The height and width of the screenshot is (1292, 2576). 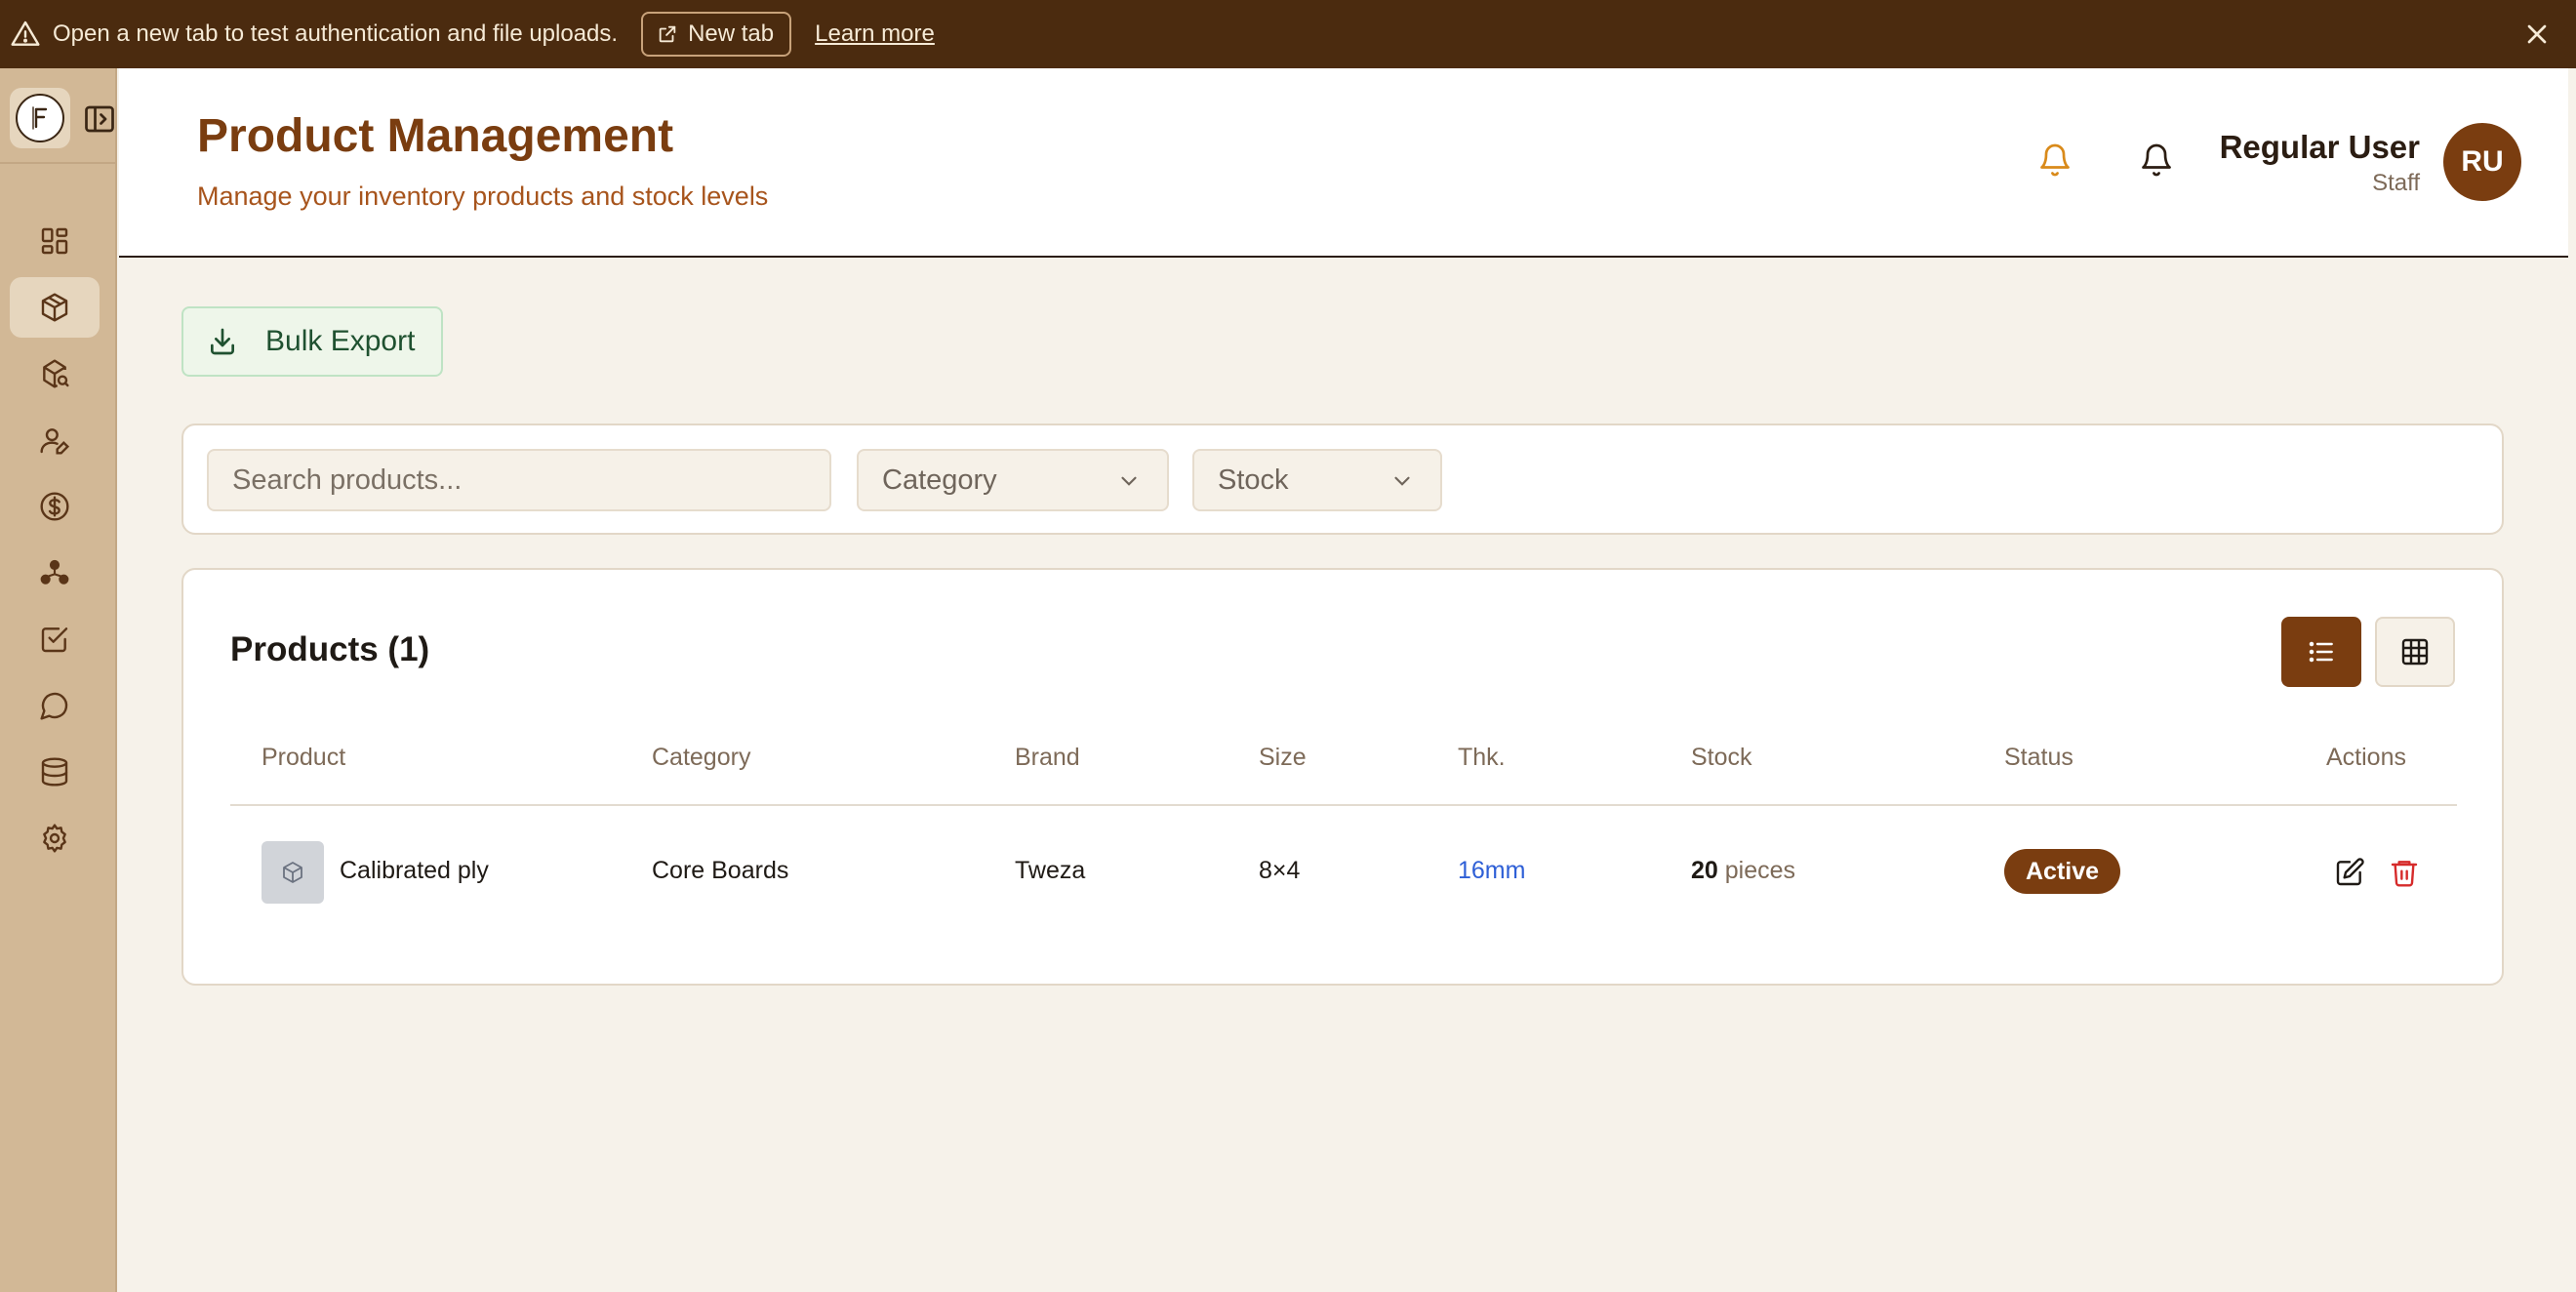 I want to click on dashboard-icon, so click(x=54, y=241).